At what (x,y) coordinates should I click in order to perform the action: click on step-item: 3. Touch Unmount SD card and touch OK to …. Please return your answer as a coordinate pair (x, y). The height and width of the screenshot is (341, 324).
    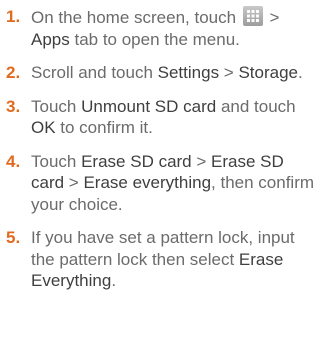
    Looking at the image, I should click on (163, 117).